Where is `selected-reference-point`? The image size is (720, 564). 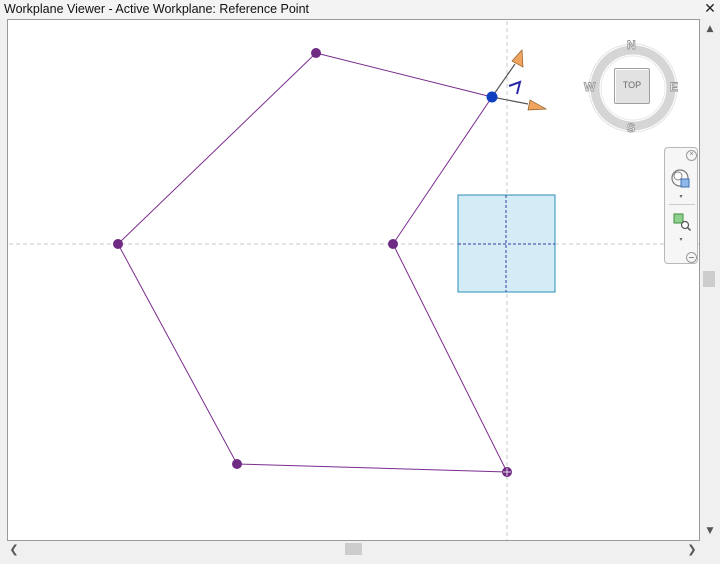 selected-reference-point is located at coordinates (492, 97).